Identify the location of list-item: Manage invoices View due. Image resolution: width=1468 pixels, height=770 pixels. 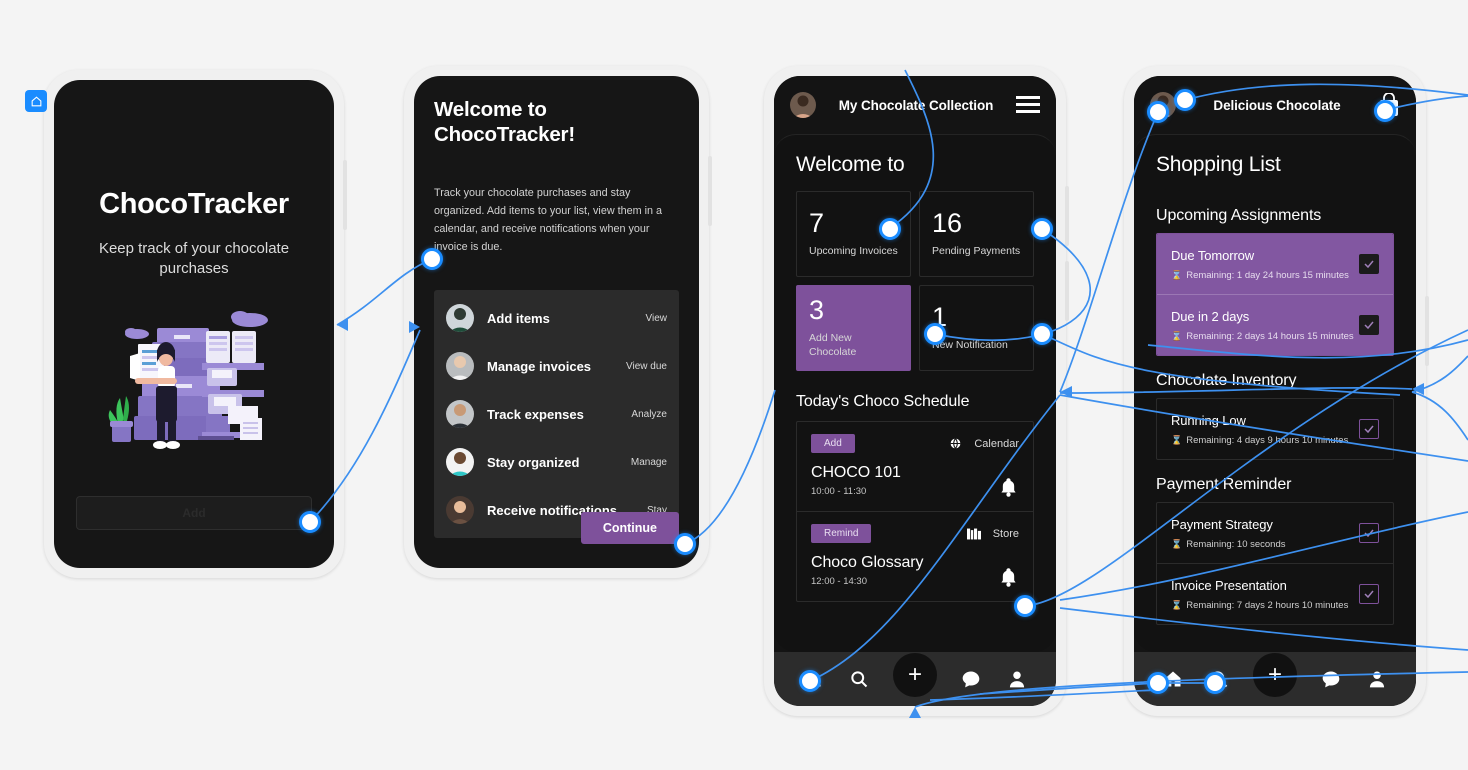
(556, 366).